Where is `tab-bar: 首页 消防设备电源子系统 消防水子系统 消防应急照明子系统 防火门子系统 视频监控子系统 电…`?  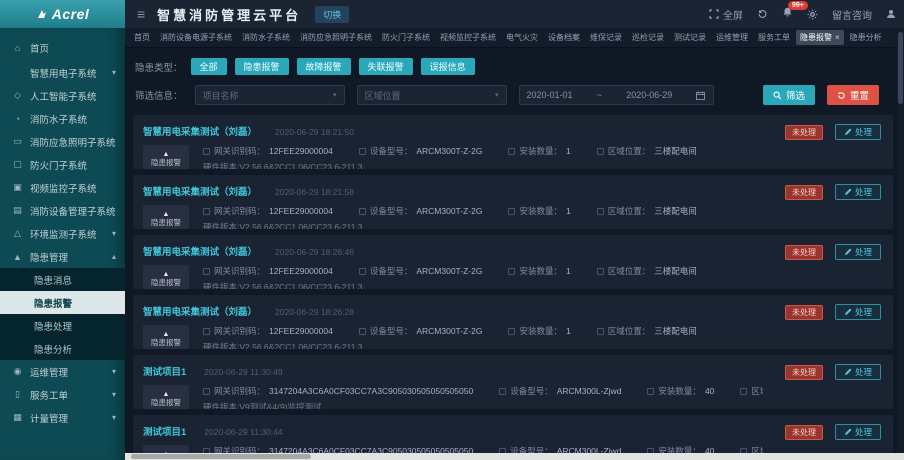 tab-bar: 首页 消防设备电源子系统 消防水子系统 消防应急照明子系统 防火门子系统 视频监控子系统 电… is located at coordinates (514, 38).